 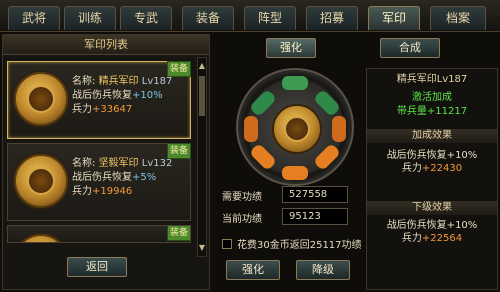 What do you see at coordinates (315, 194) in the screenshot?
I see `required-merit-value: 527558` at bounding box center [315, 194].